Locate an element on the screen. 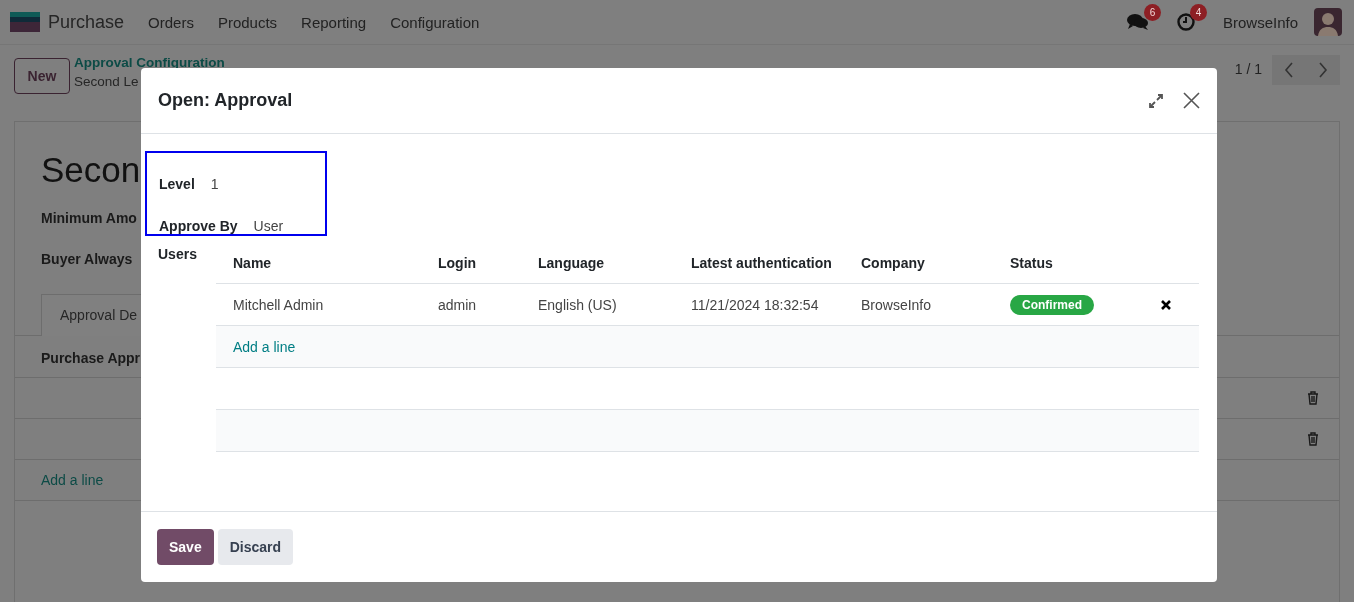 The image size is (1354, 602). menu-item: Reporting is located at coordinates (334, 22).